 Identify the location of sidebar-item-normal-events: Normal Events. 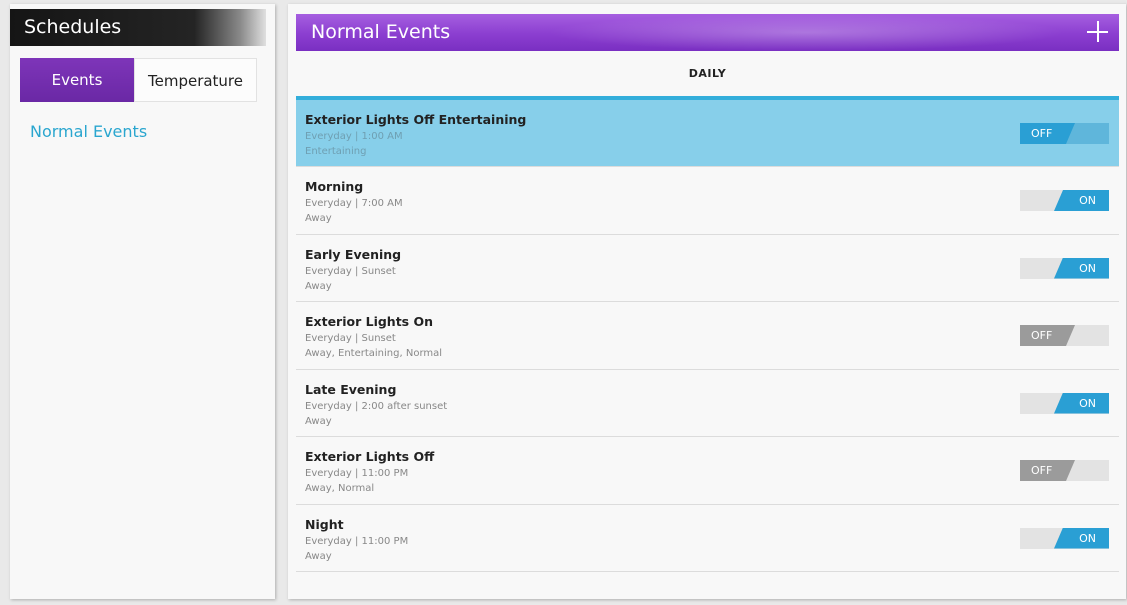
(88, 131).